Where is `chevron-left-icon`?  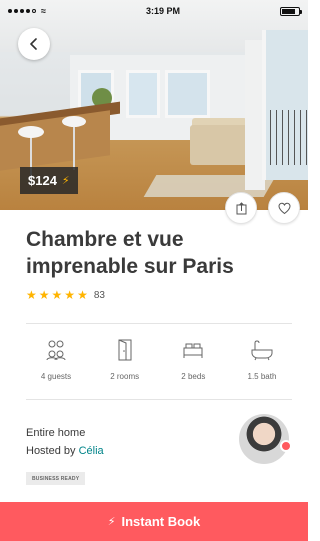 chevron-left-icon is located at coordinates (33, 44).